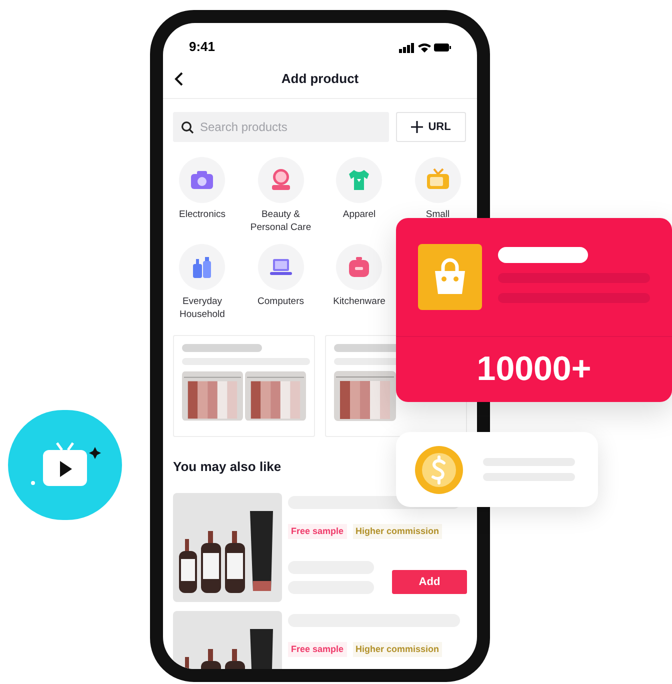  What do you see at coordinates (320, 79) in the screenshot?
I see `page-title: Add product` at bounding box center [320, 79].